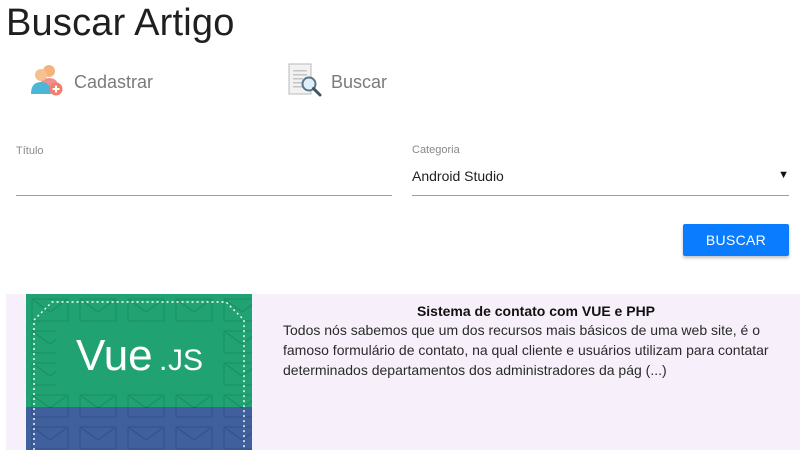 The image size is (800, 450). What do you see at coordinates (120, 23) in the screenshot?
I see `page-title: Buscar Artigo` at bounding box center [120, 23].